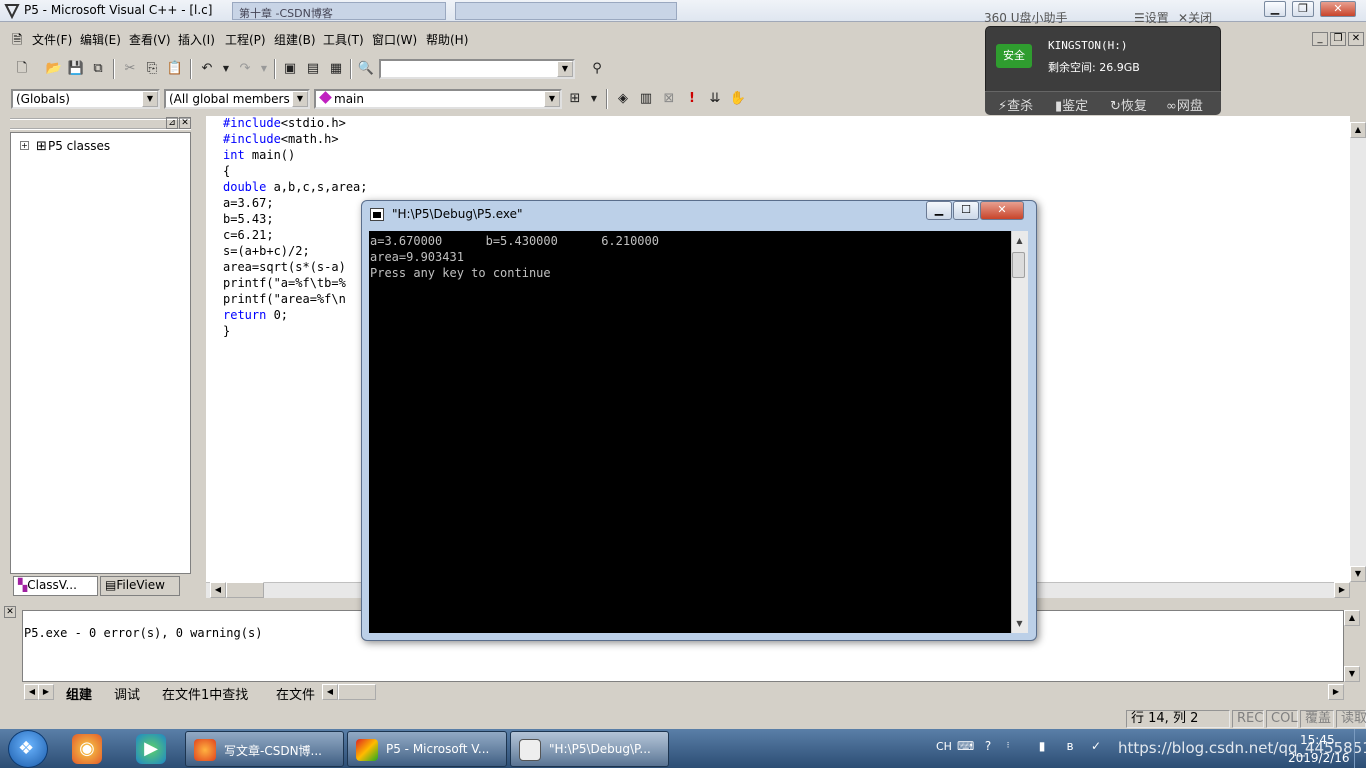  I want to click on wizard-action-dropdown-icon: ▼, so click(594, 99).